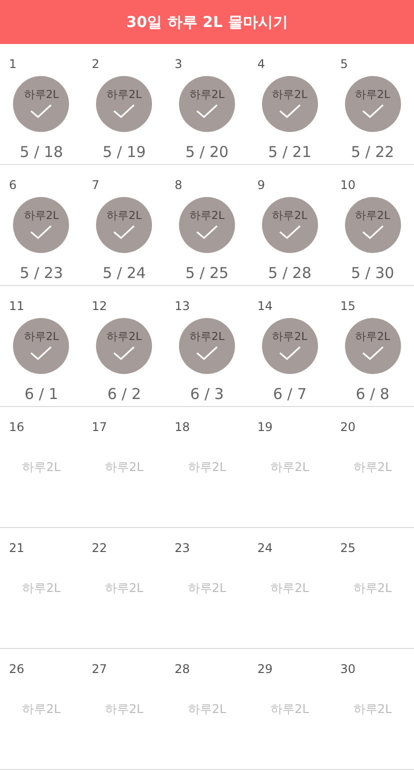 This screenshot has width=414, height=770. What do you see at coordinates (265, 669) in the screenshot?
I see `day-number: 29` at bounding box center [265, 669].